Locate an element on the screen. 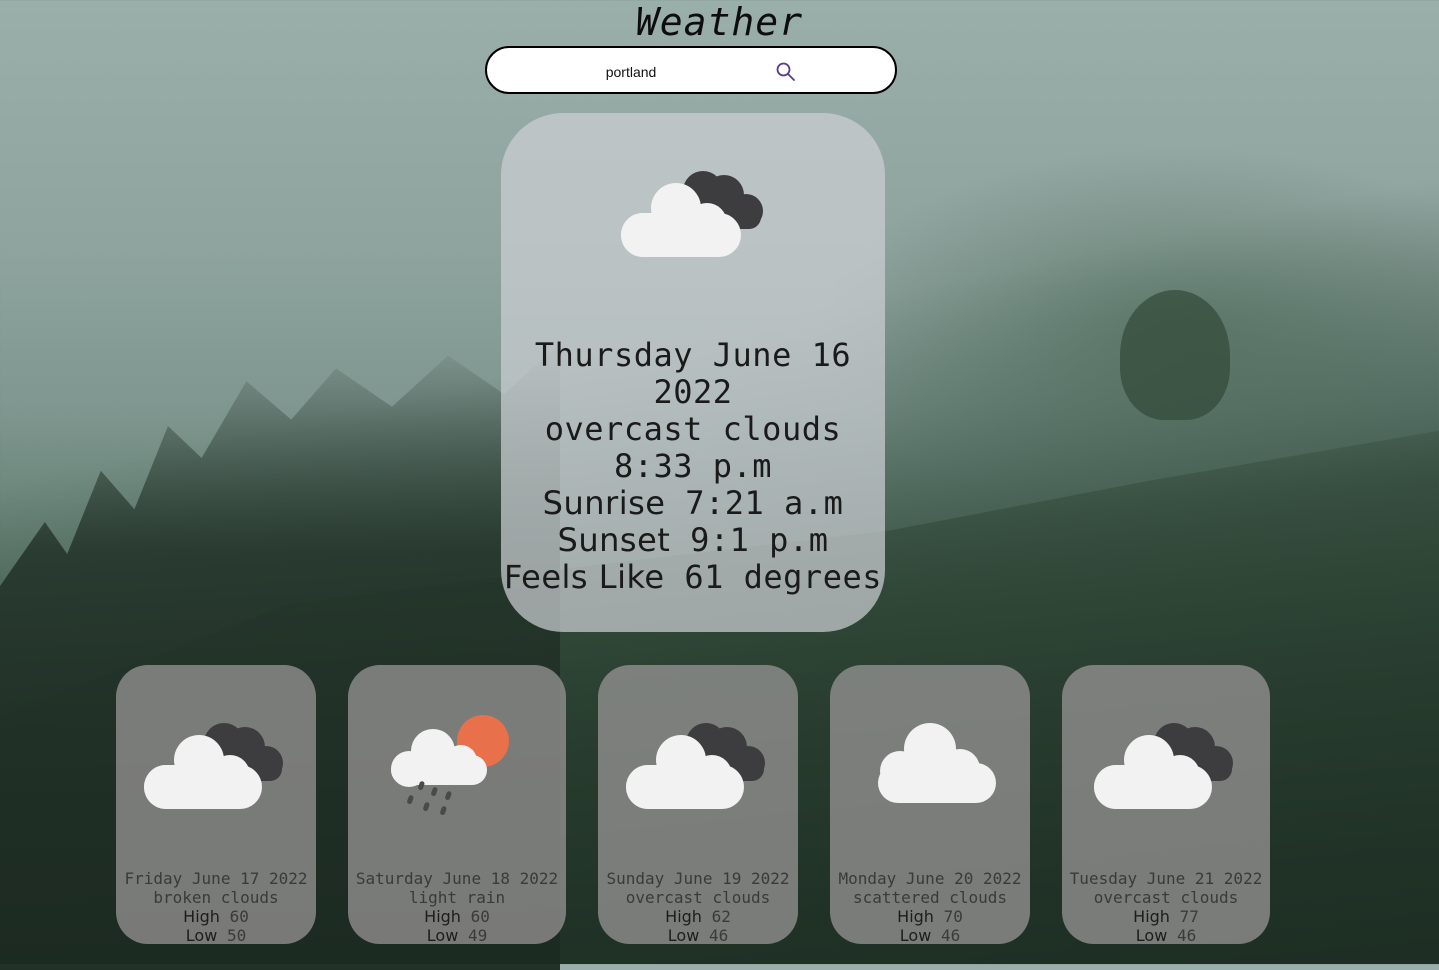  sunset-row: Sunset 9:1 p.m is located at coordinates (693, 540).